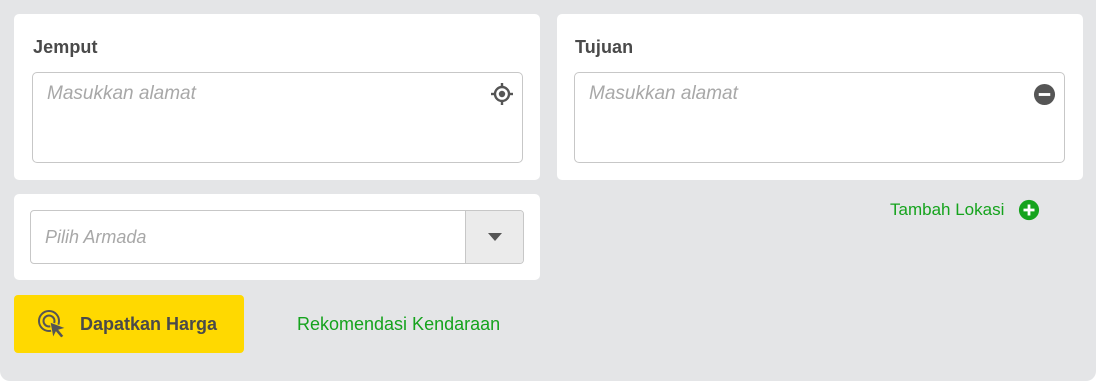 The image size is (1096, 381). What do you see at coordinates (277, 117) in the screenshot?
I see `pickup-address-box` at bounding box center [277, 117].